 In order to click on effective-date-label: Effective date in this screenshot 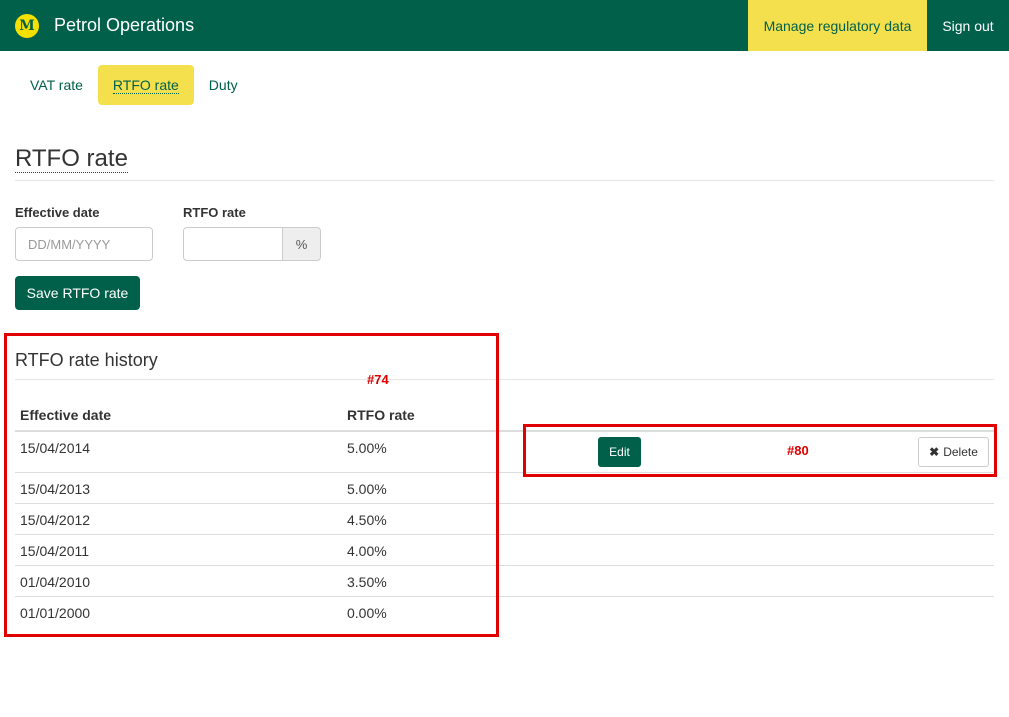, I will do `click(57, 212)`.